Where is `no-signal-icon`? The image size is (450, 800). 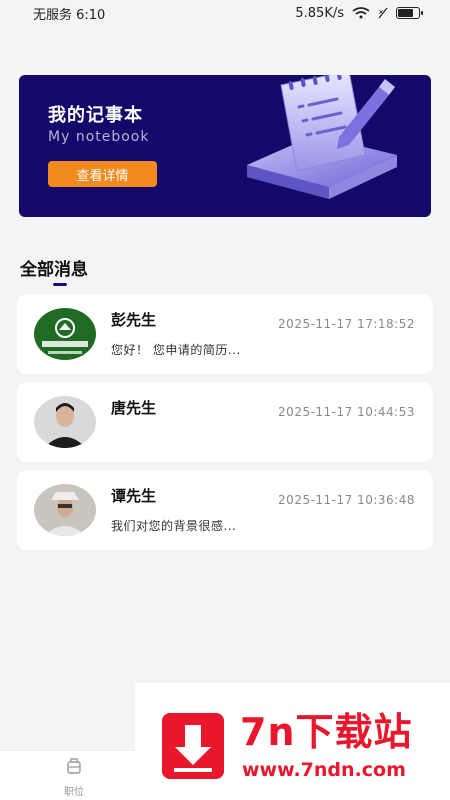 no-signal-icon is located at coordinates (383, 13).